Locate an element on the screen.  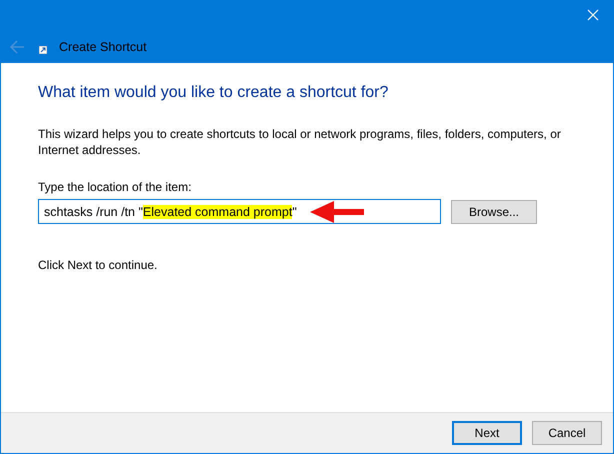
window-title: Create Shortcut is located at coordinates (103, 47).